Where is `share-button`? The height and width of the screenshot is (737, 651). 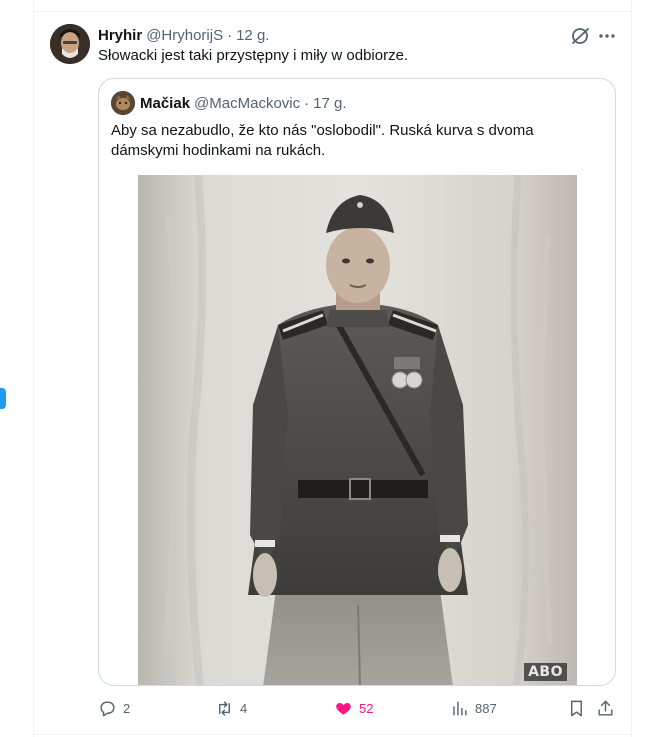 share-button is located at coordinates (605, 708).